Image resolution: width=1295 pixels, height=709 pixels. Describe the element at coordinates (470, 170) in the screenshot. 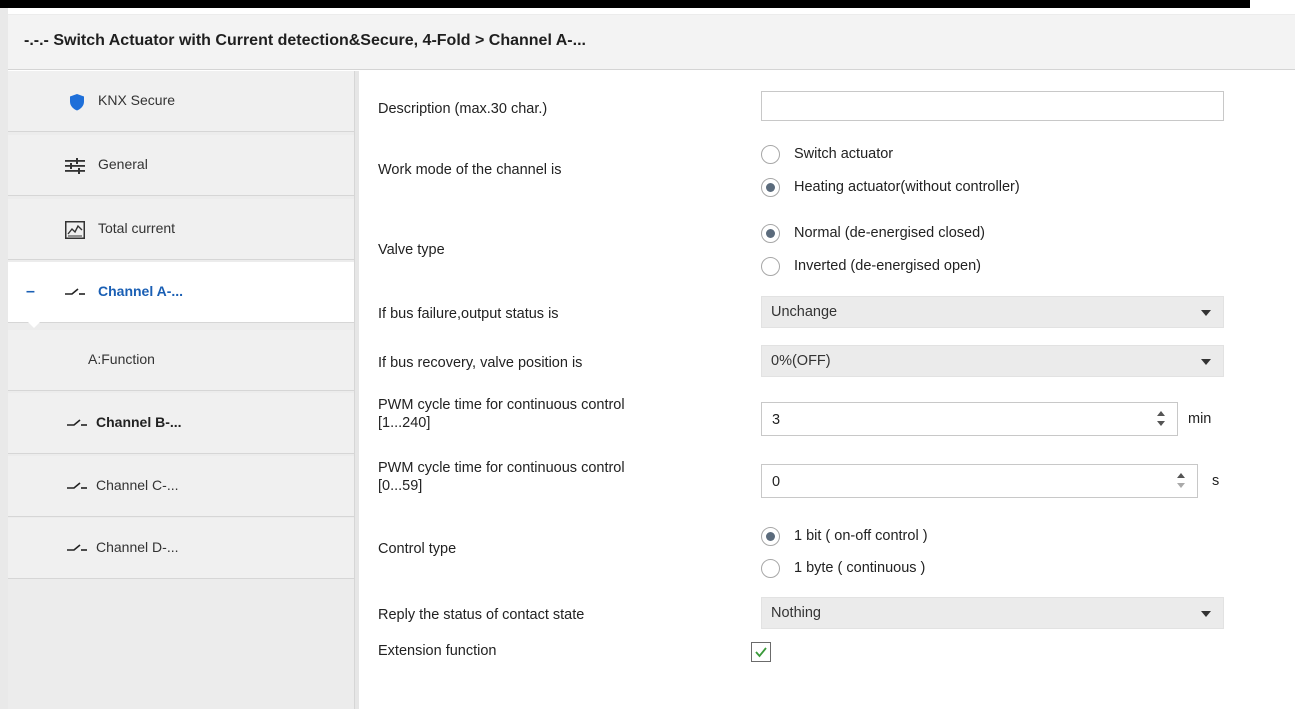

I see `work-mode-label: Work mode of the channel is` at that location.